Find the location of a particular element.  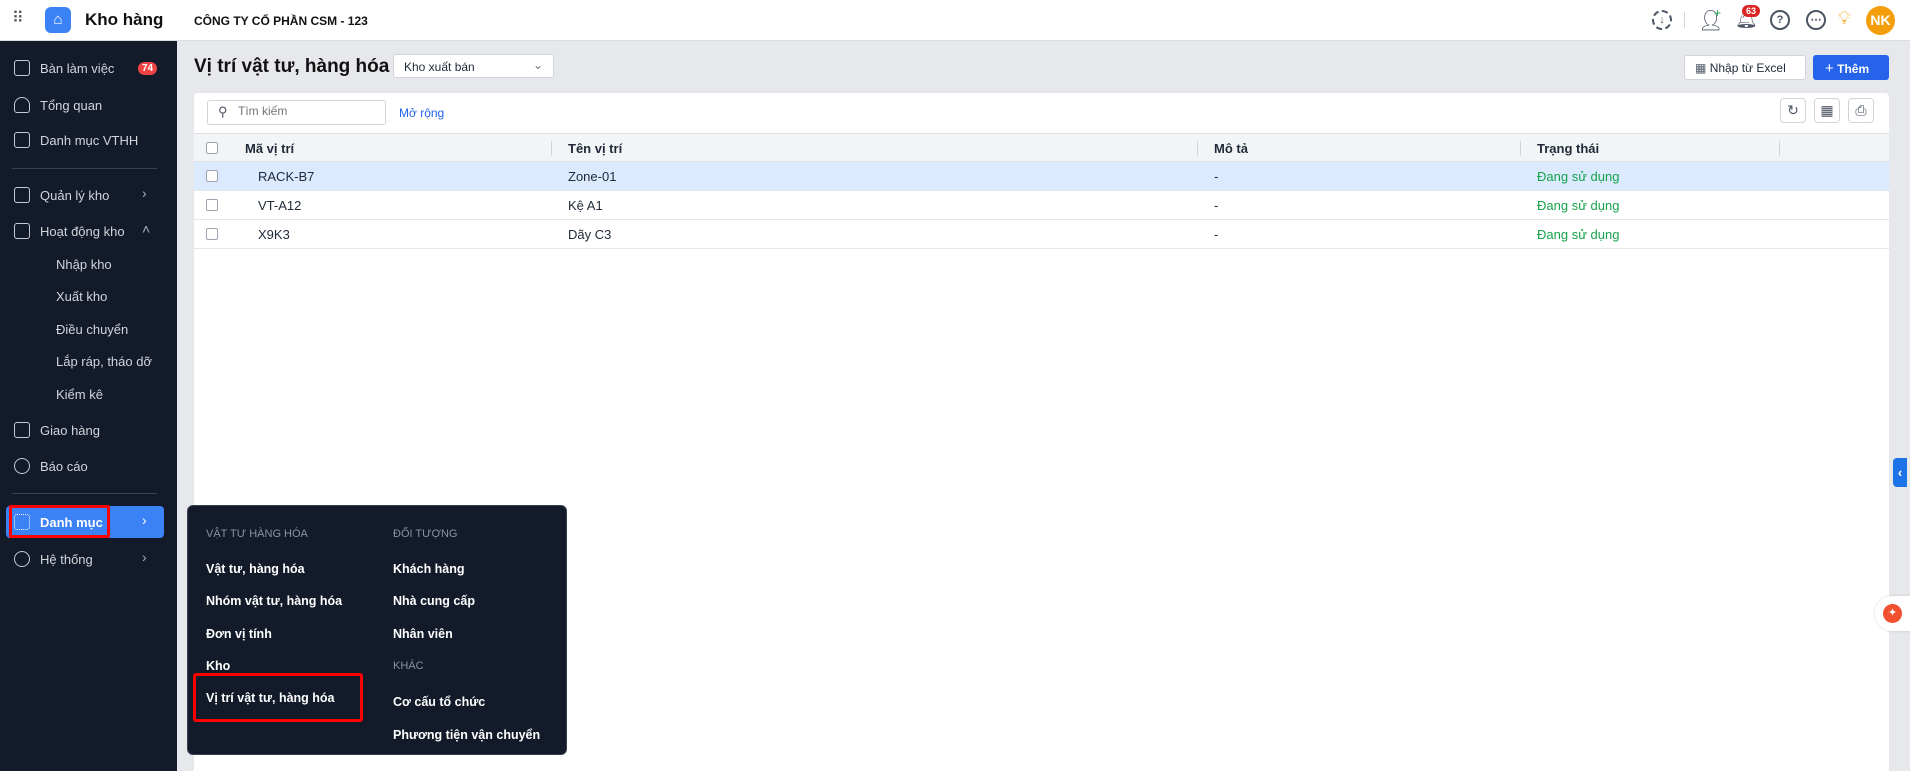

highlight-box is located at coordinates (278, 697).